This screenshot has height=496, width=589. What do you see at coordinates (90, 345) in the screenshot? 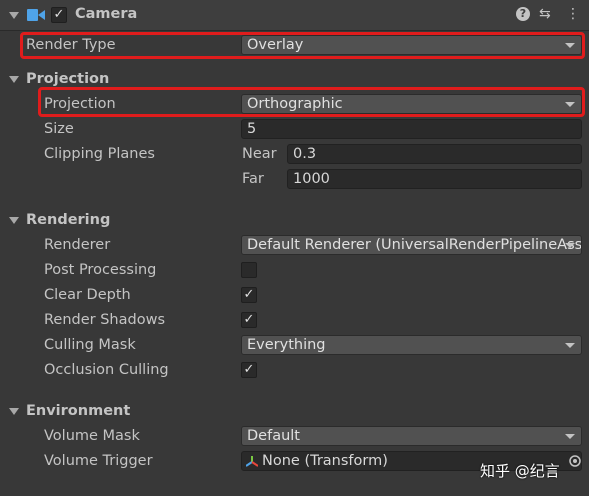
I see `culling-mask-label: Culling Mask` at bounding box center [90, 345].